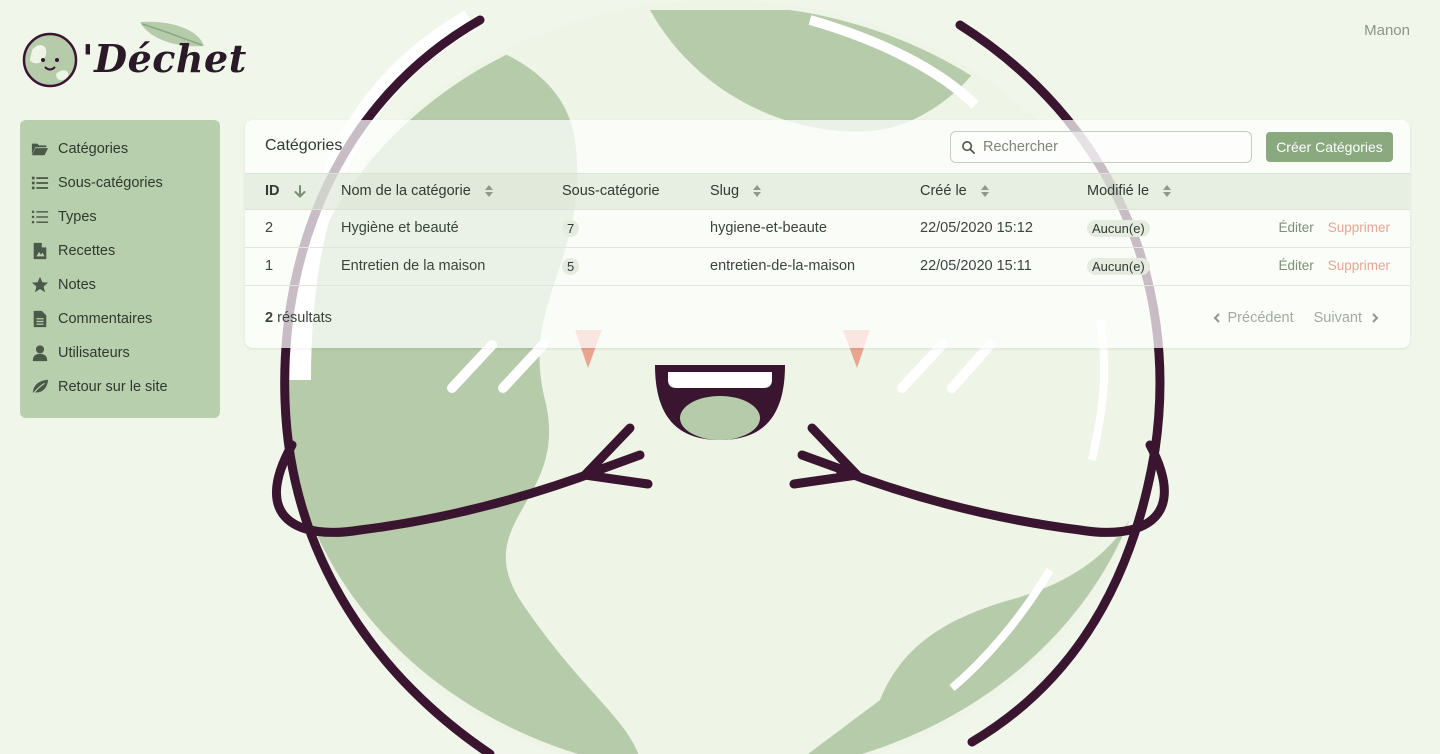 Image resolution: width=1440 pixels, height=754 pixels. I want to click on pagination: Précédent Suivant, so click(1296, 318).